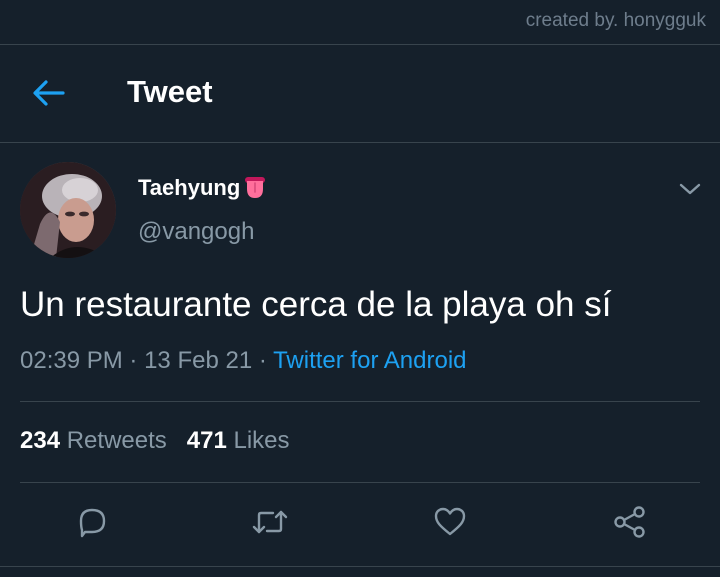 The image size is (720, 577). What do you see at coordinates (198, 360) in the screenshot?
I see `tweet-date: 13 Feb 21` at bounding box center [198, 360].